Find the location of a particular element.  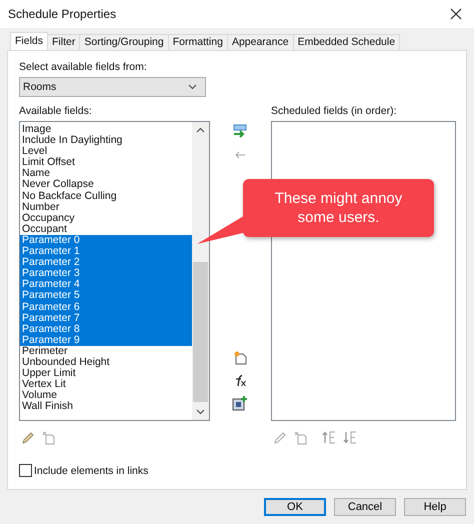

list-item: Parameter 4 is located at coordinates (106, 284).